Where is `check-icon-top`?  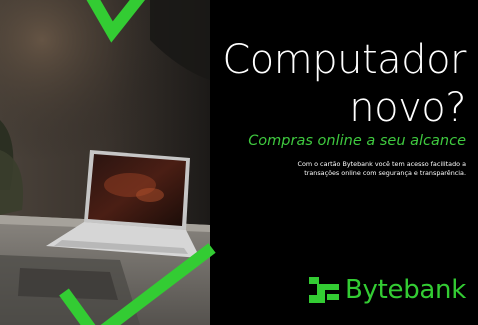 check-icon-top is located at coordinates (115, 21).